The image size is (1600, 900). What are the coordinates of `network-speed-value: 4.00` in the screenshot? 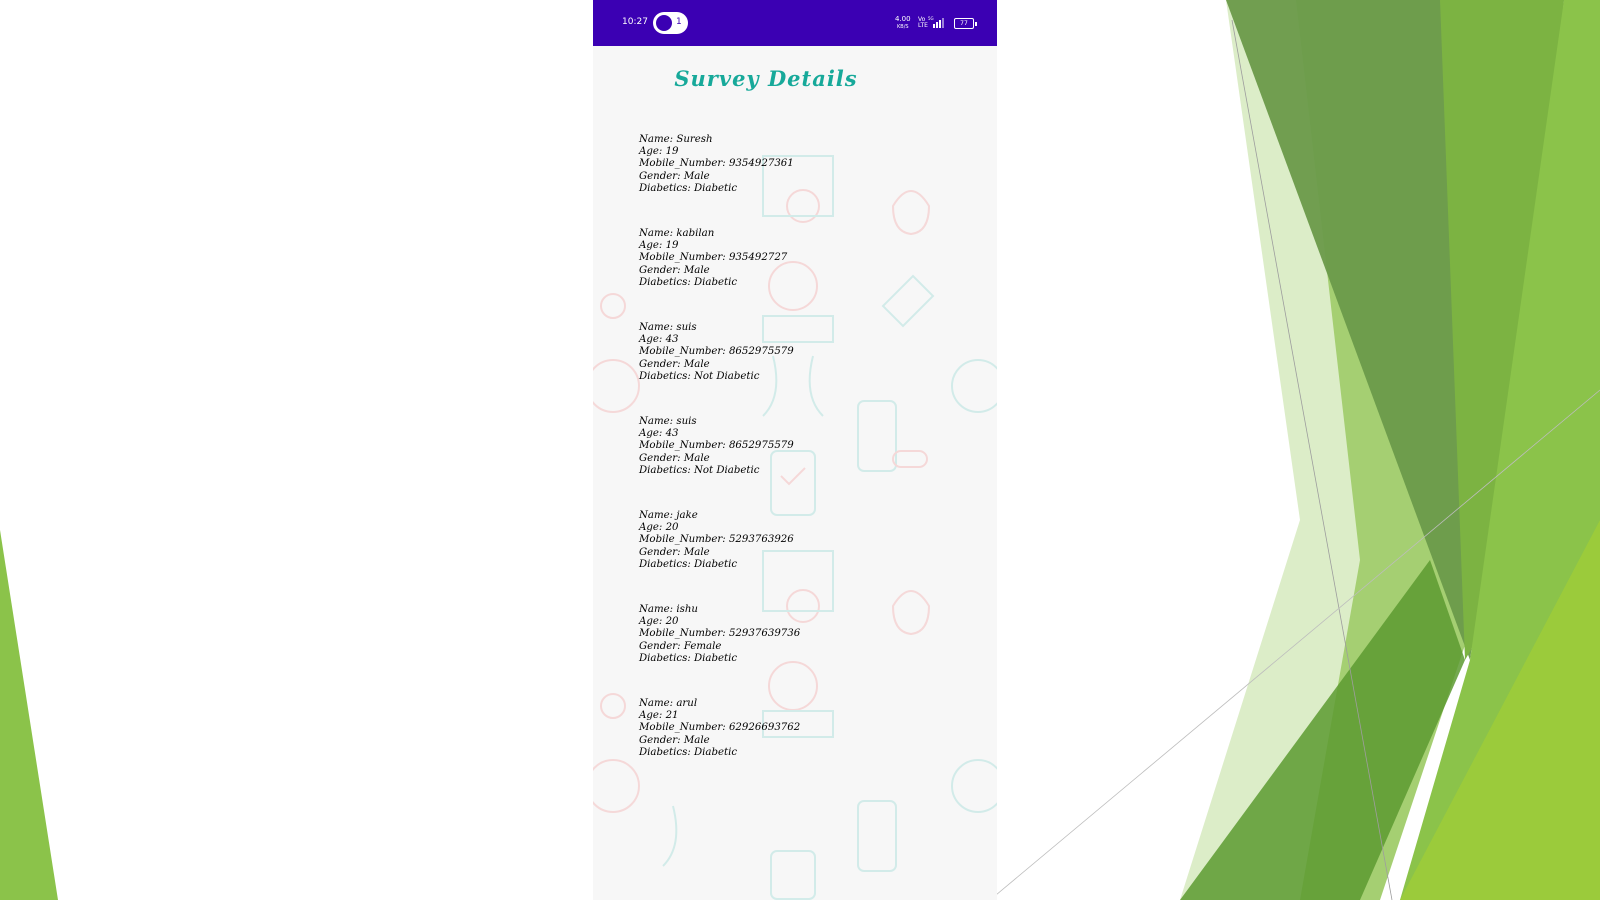 It's located at (903, 19).